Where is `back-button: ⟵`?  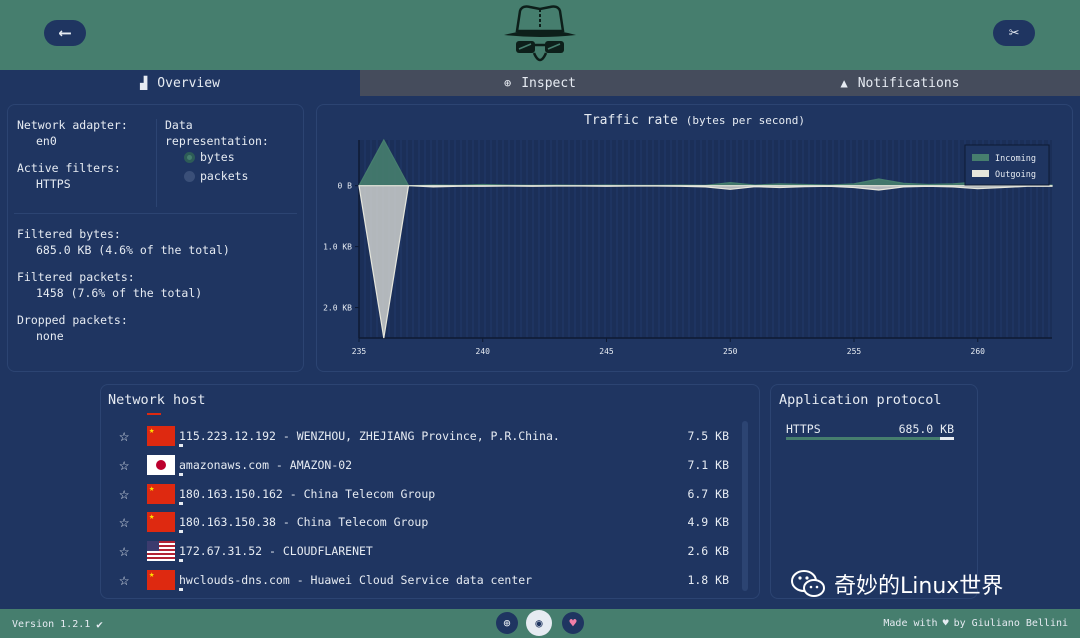 back-button: ⟵ is located at coordinates (65, 33).